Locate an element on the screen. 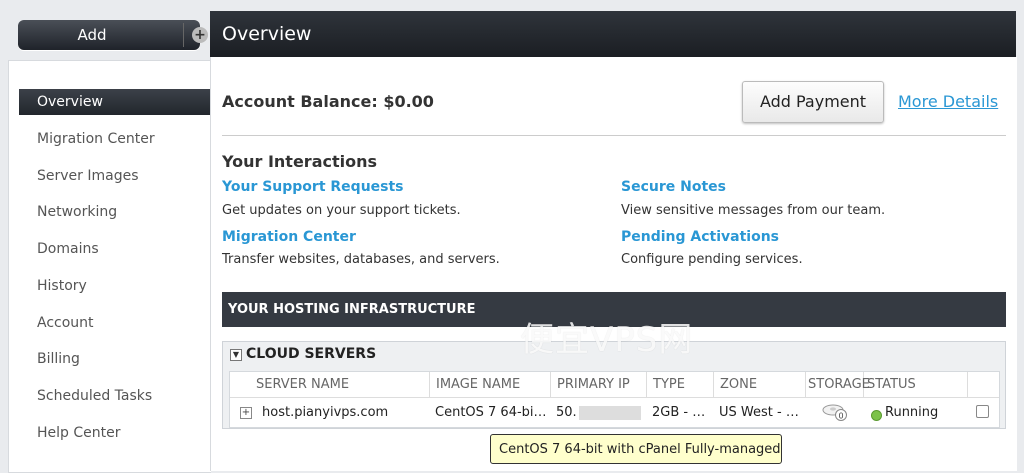  add-button-label: Add is located at coordinates (92, 35).